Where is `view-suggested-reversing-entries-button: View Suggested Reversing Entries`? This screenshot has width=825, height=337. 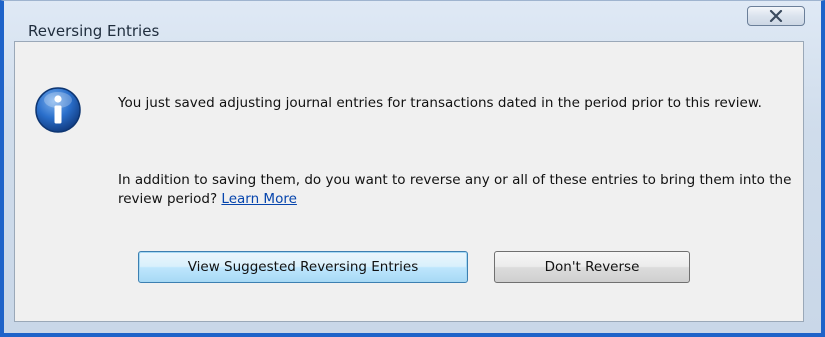 view-suggested-reversing-entries-button: View Suggested Reversing Entries is located at coordinates (303, 267).